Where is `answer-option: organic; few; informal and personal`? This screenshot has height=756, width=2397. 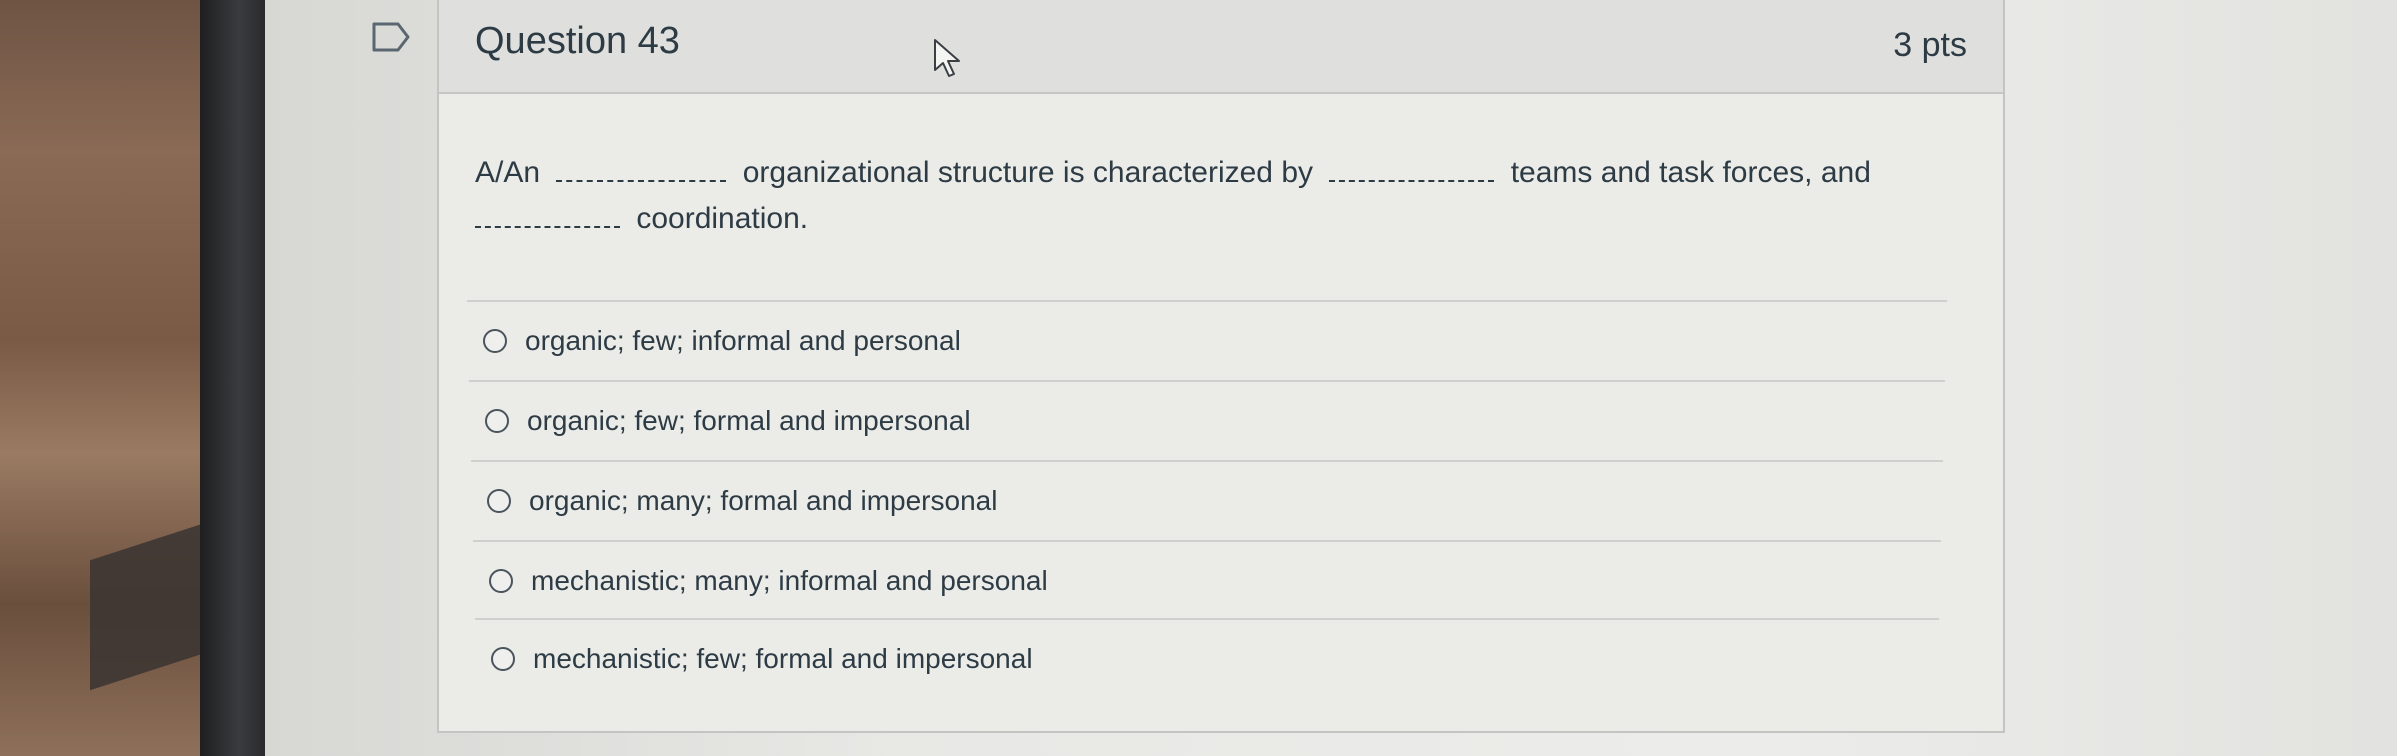
answer-option: organic; few; informal and personal is located at coordinates (1207, 340).